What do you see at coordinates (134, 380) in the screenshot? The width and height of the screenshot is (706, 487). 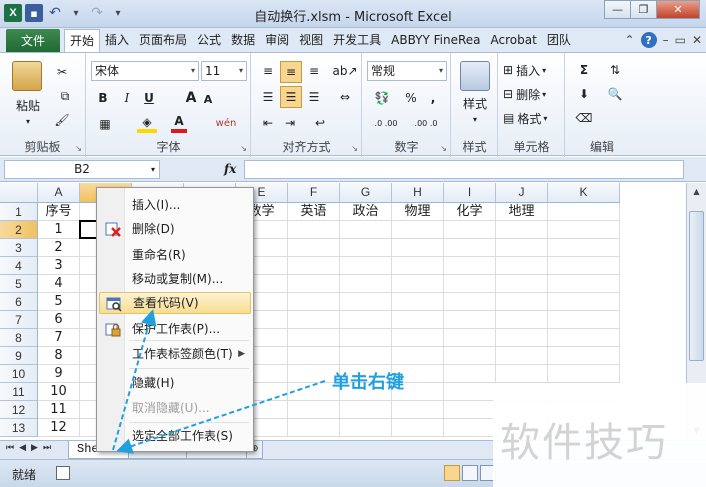 I see `arrow-to-view-code` at bounding box center [134, 380].